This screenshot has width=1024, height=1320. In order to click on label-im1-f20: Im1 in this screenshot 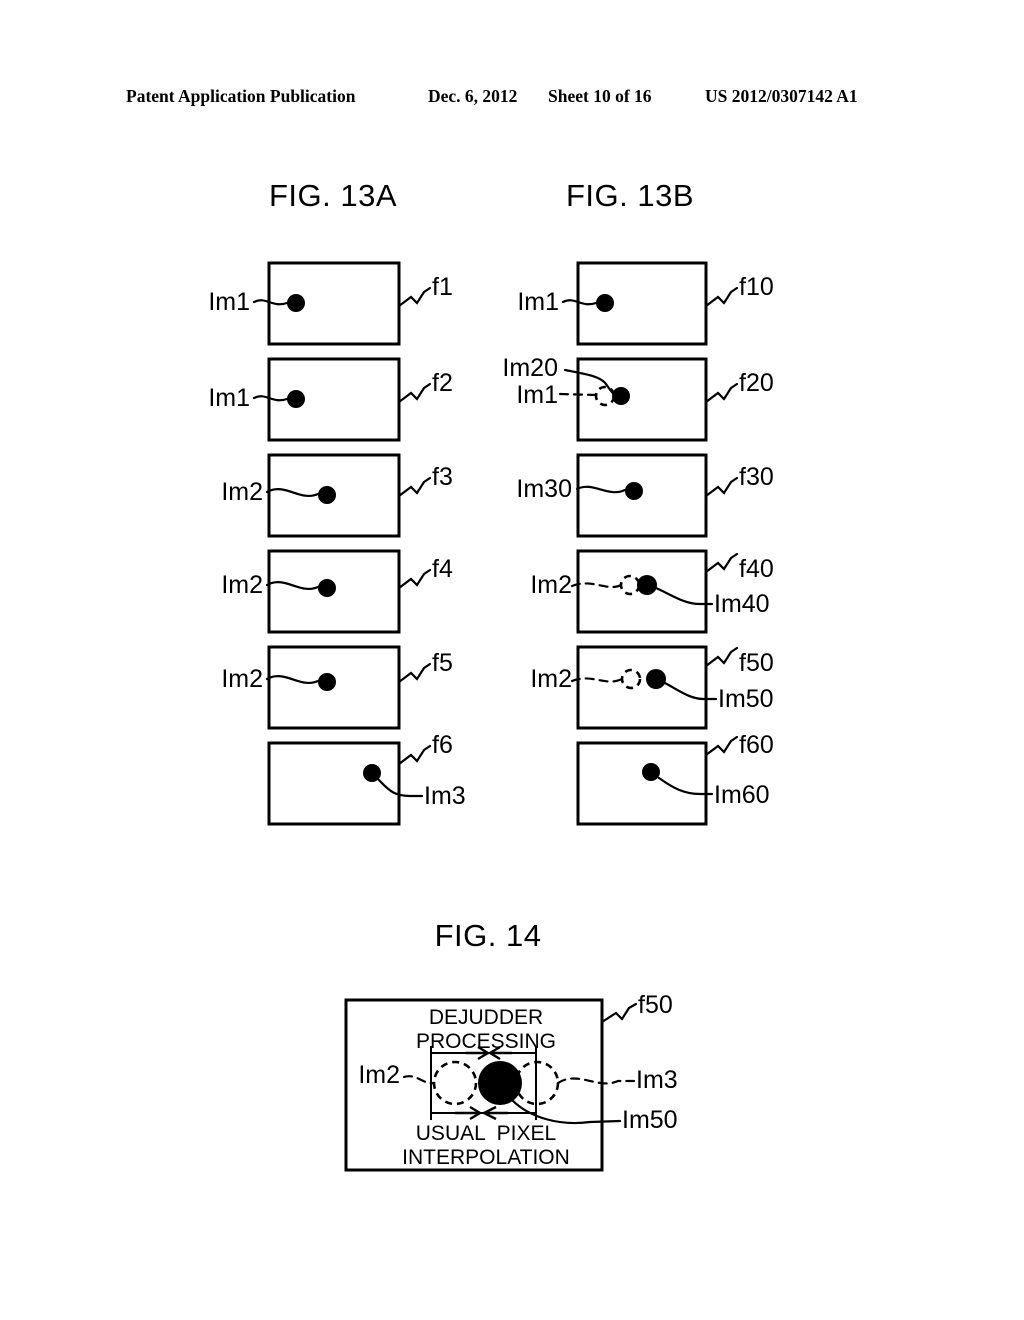, I will do `click(537, 395)`.